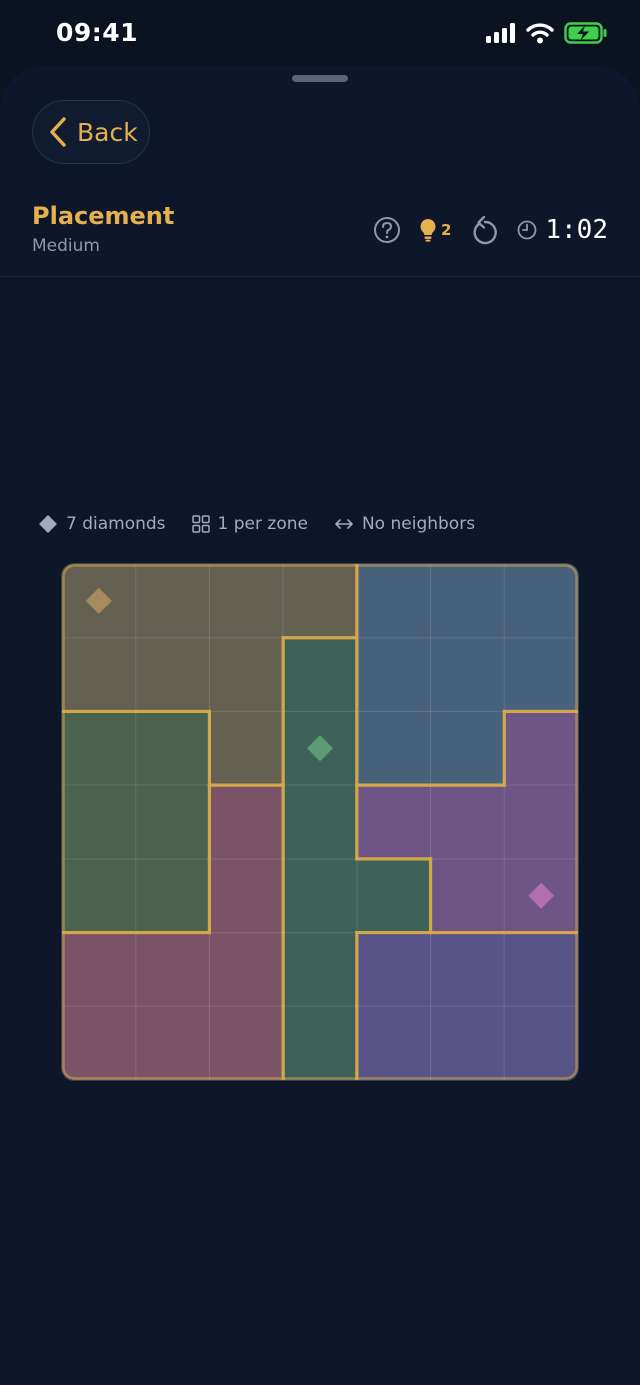 This screenshot has height=1385, width=640. What do you see at coordinates (527, 230) in the screenshot?
I see `clock-icon` at bounding box center [527, 230].